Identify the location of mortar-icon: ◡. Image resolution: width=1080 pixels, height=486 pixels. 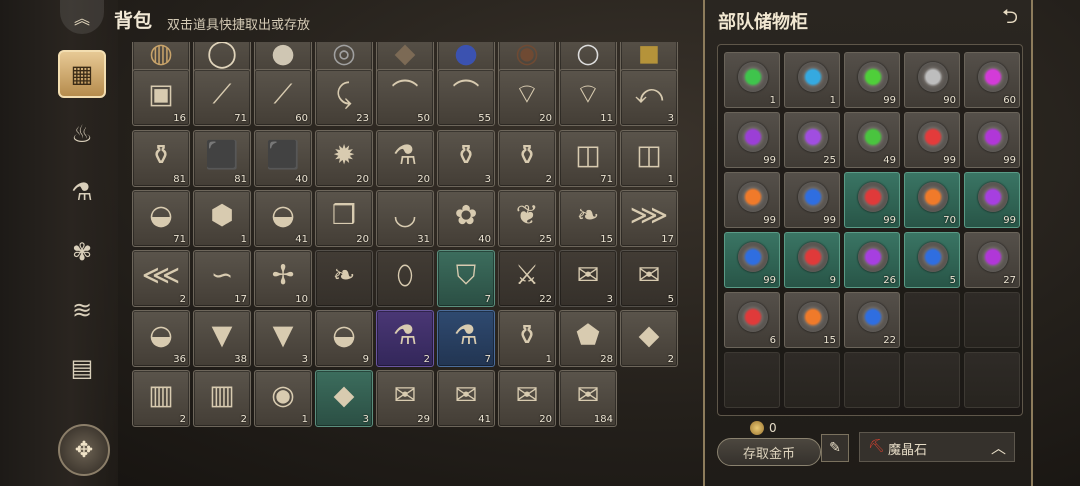
(405, 215).